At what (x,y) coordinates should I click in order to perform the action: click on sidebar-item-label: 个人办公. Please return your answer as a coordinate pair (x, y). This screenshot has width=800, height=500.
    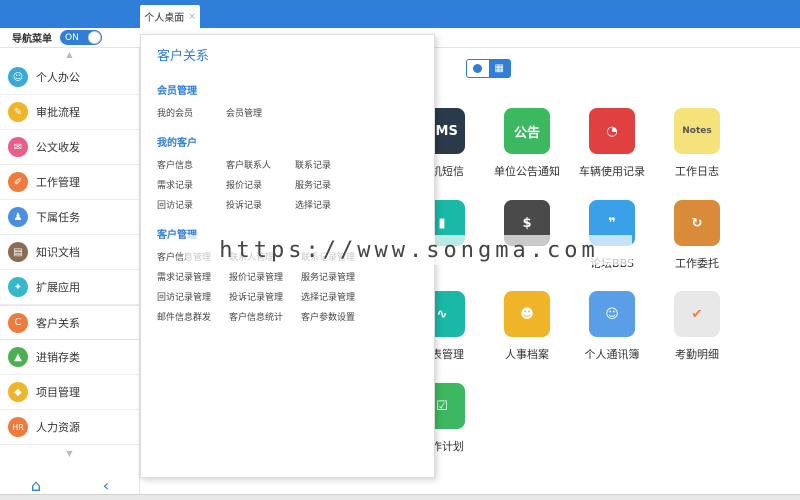
    Looking at the image, I should click on (58, 77).